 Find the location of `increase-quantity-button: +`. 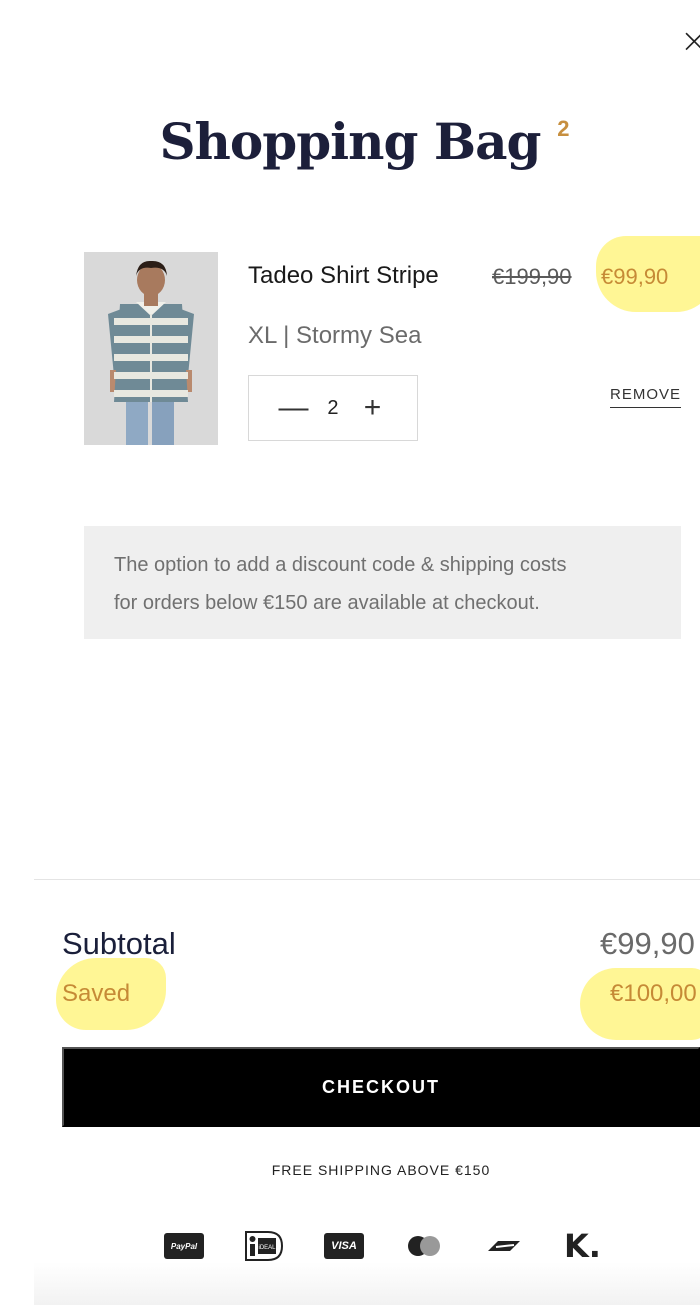

increase-quantity-button: + is located at coordinates (373, 408).